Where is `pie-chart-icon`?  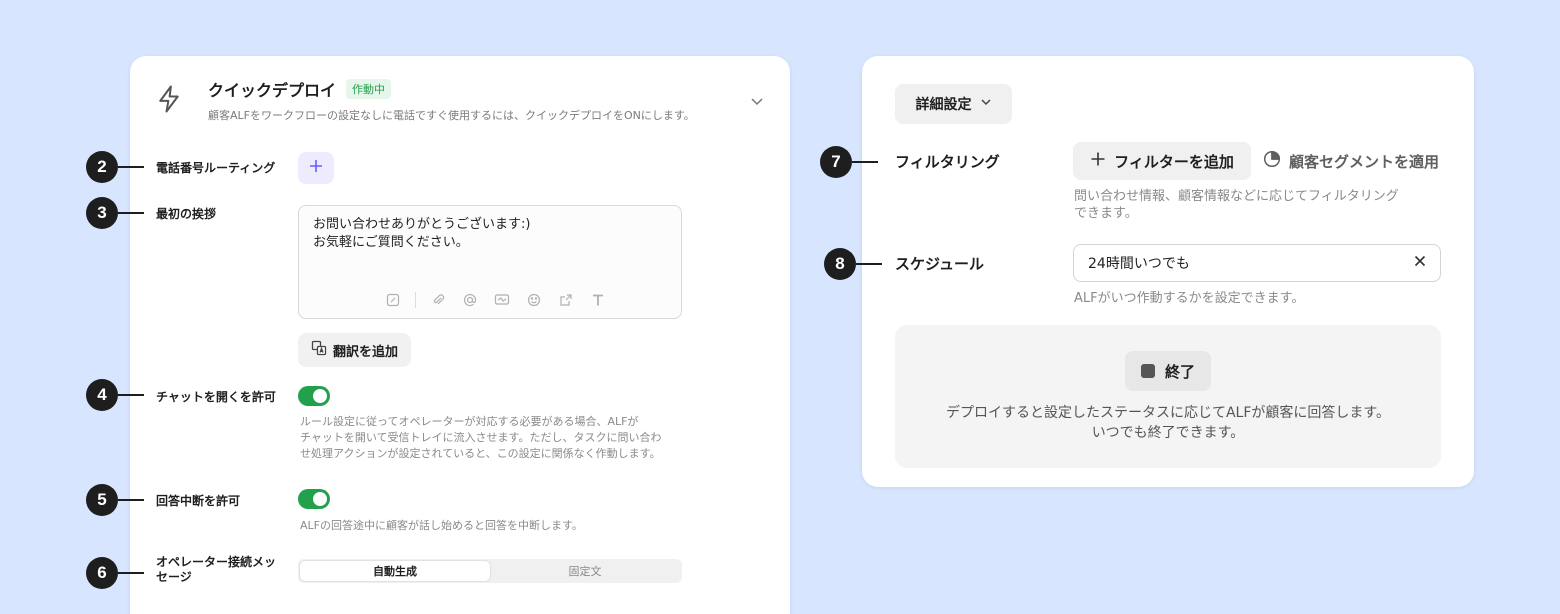
pie-chart-icon is located at coordinates (1272, 161).